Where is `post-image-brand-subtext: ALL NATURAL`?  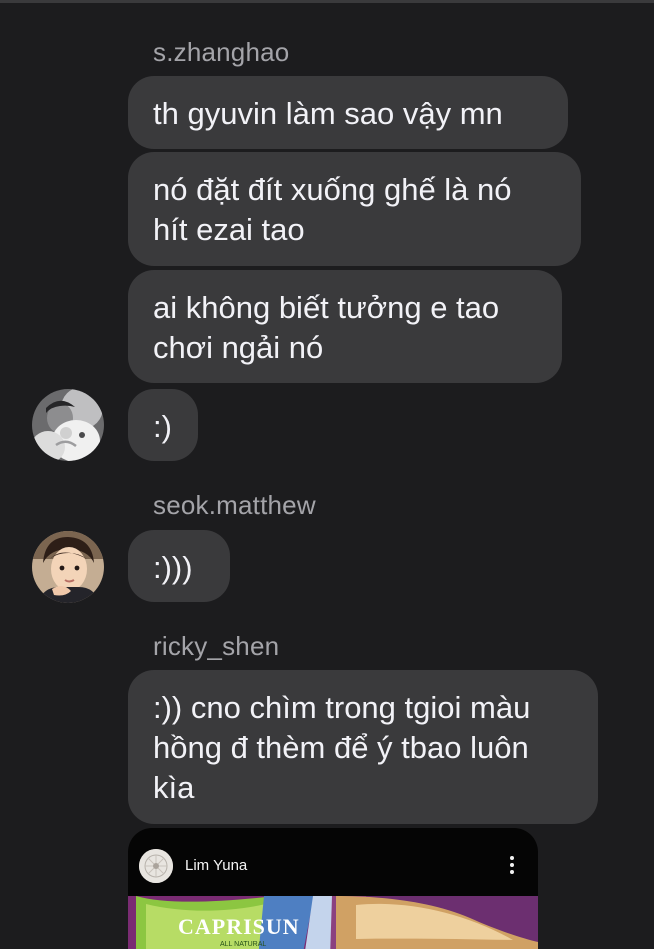 post-image-brand-subtext: ALL NATURAL is located at coordinates (243, 944).